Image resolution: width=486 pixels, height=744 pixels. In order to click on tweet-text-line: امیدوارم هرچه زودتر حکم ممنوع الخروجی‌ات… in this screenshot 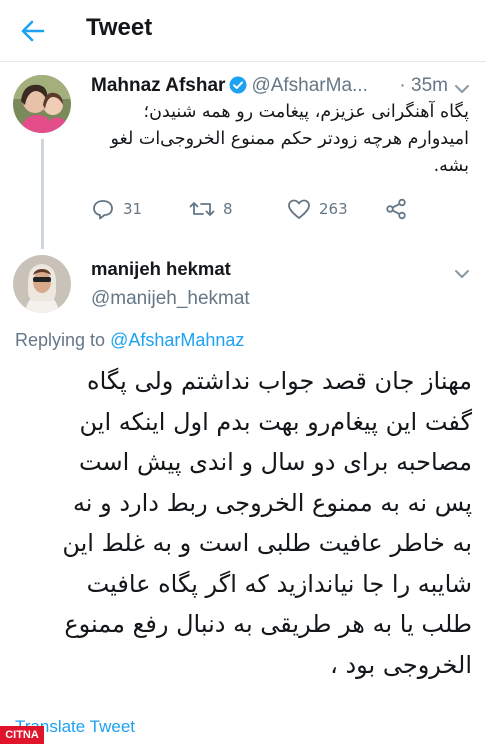, I will do `click(289, 139)`.